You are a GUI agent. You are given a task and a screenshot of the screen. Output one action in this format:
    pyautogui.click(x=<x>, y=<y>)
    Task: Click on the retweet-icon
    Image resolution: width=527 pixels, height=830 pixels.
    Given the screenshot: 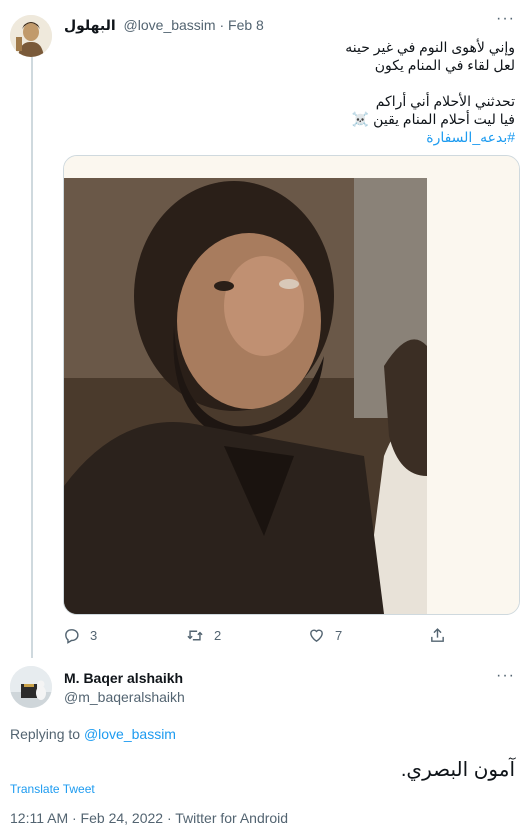 What is the action you would take?
    pyautogui.click(x=195, y=635)
    